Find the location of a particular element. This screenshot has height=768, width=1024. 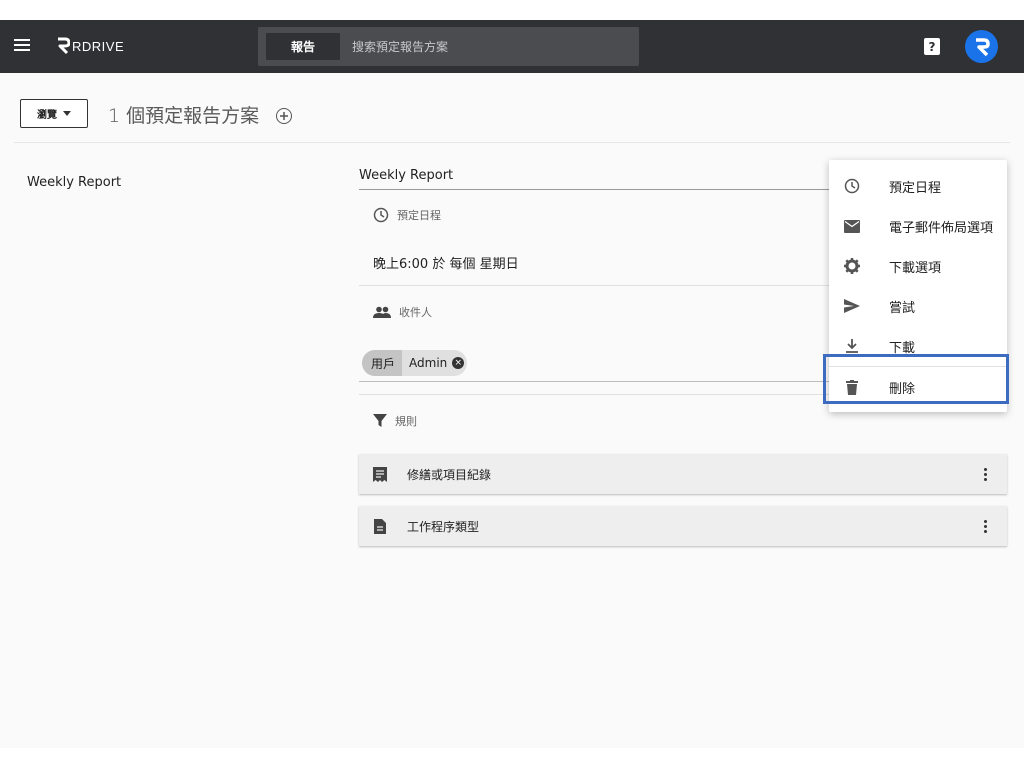

recipients-underline is located at coordinates (594, 381).